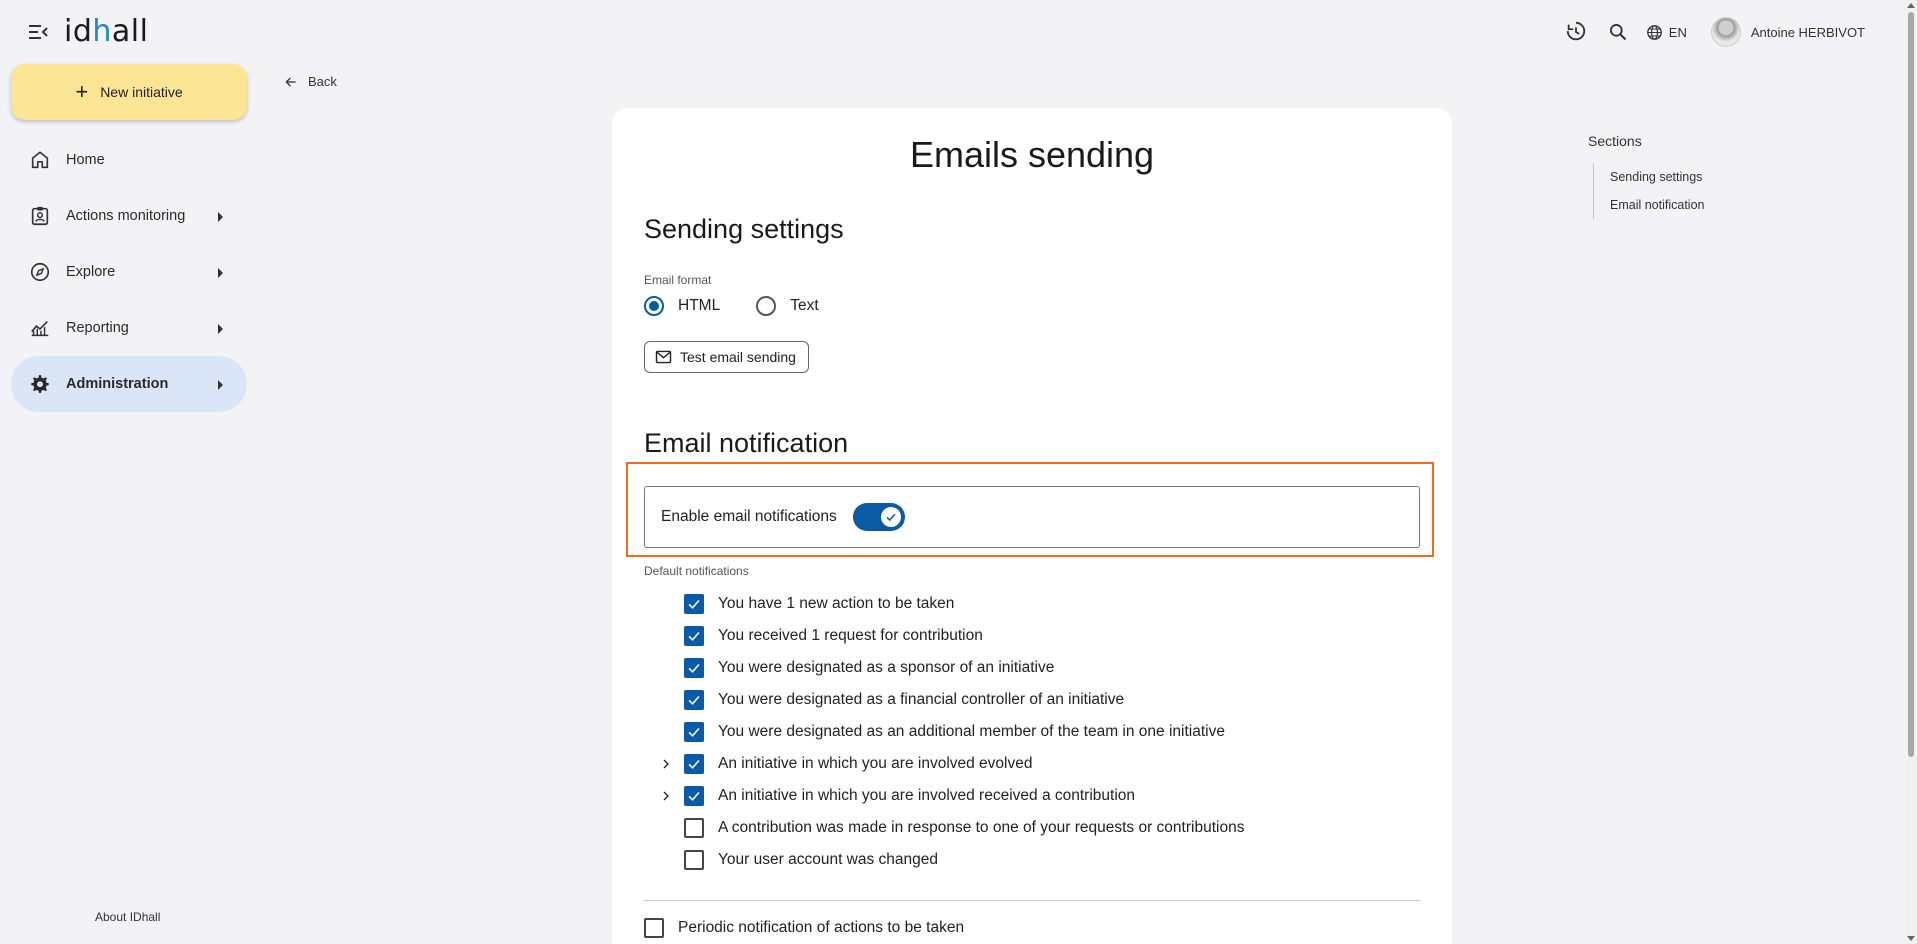 This screenshot has height=944, width=1917. I want to click on list-item: You have 1 new action to be taken, so click(1032, 604).